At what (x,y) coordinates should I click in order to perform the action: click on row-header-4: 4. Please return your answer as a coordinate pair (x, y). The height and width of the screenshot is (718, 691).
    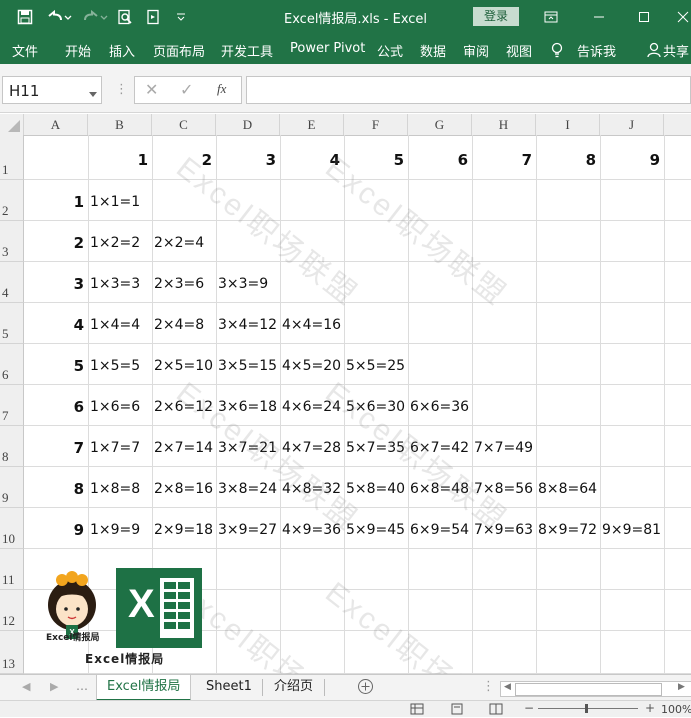
    Looking at the image, I should click on (12, 282).